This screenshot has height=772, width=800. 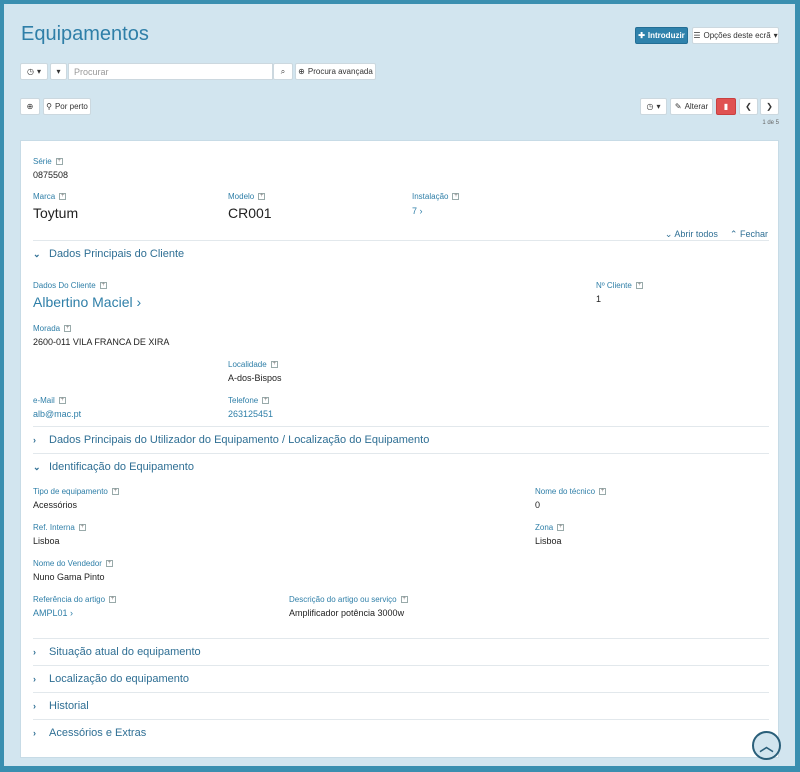 I want to click on list-icon: ☰, so click(x=697, y=35).